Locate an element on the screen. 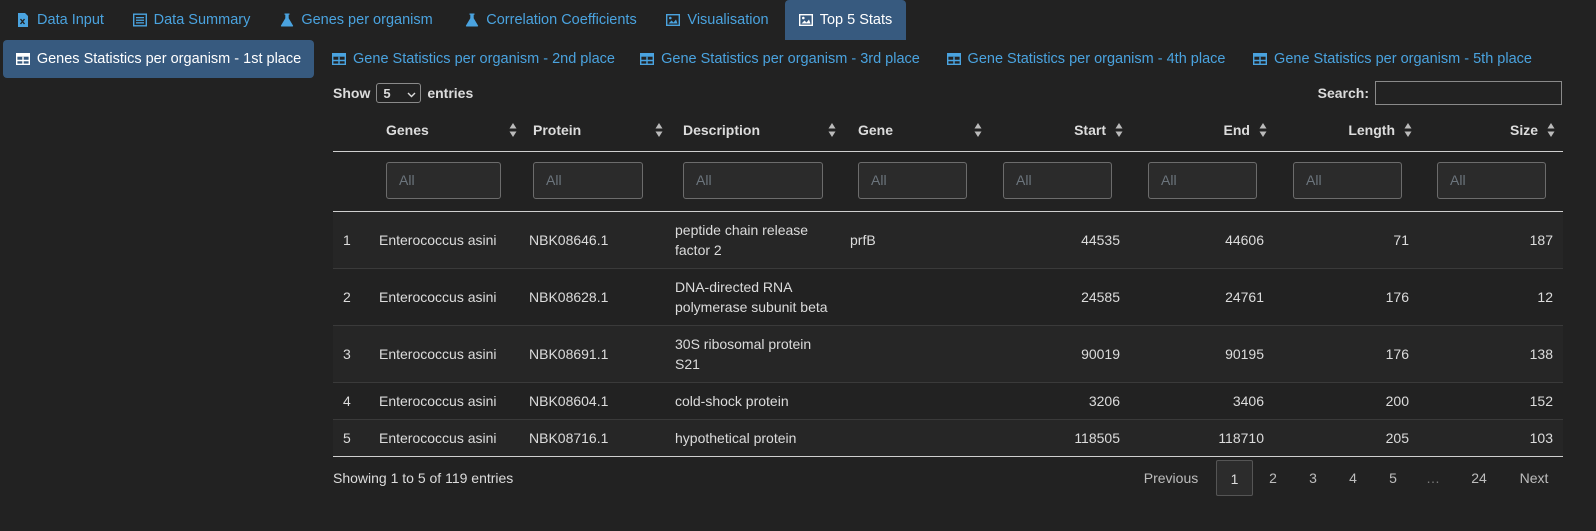  pagination-page-4: 4 is located at coordinates (1353, 478).